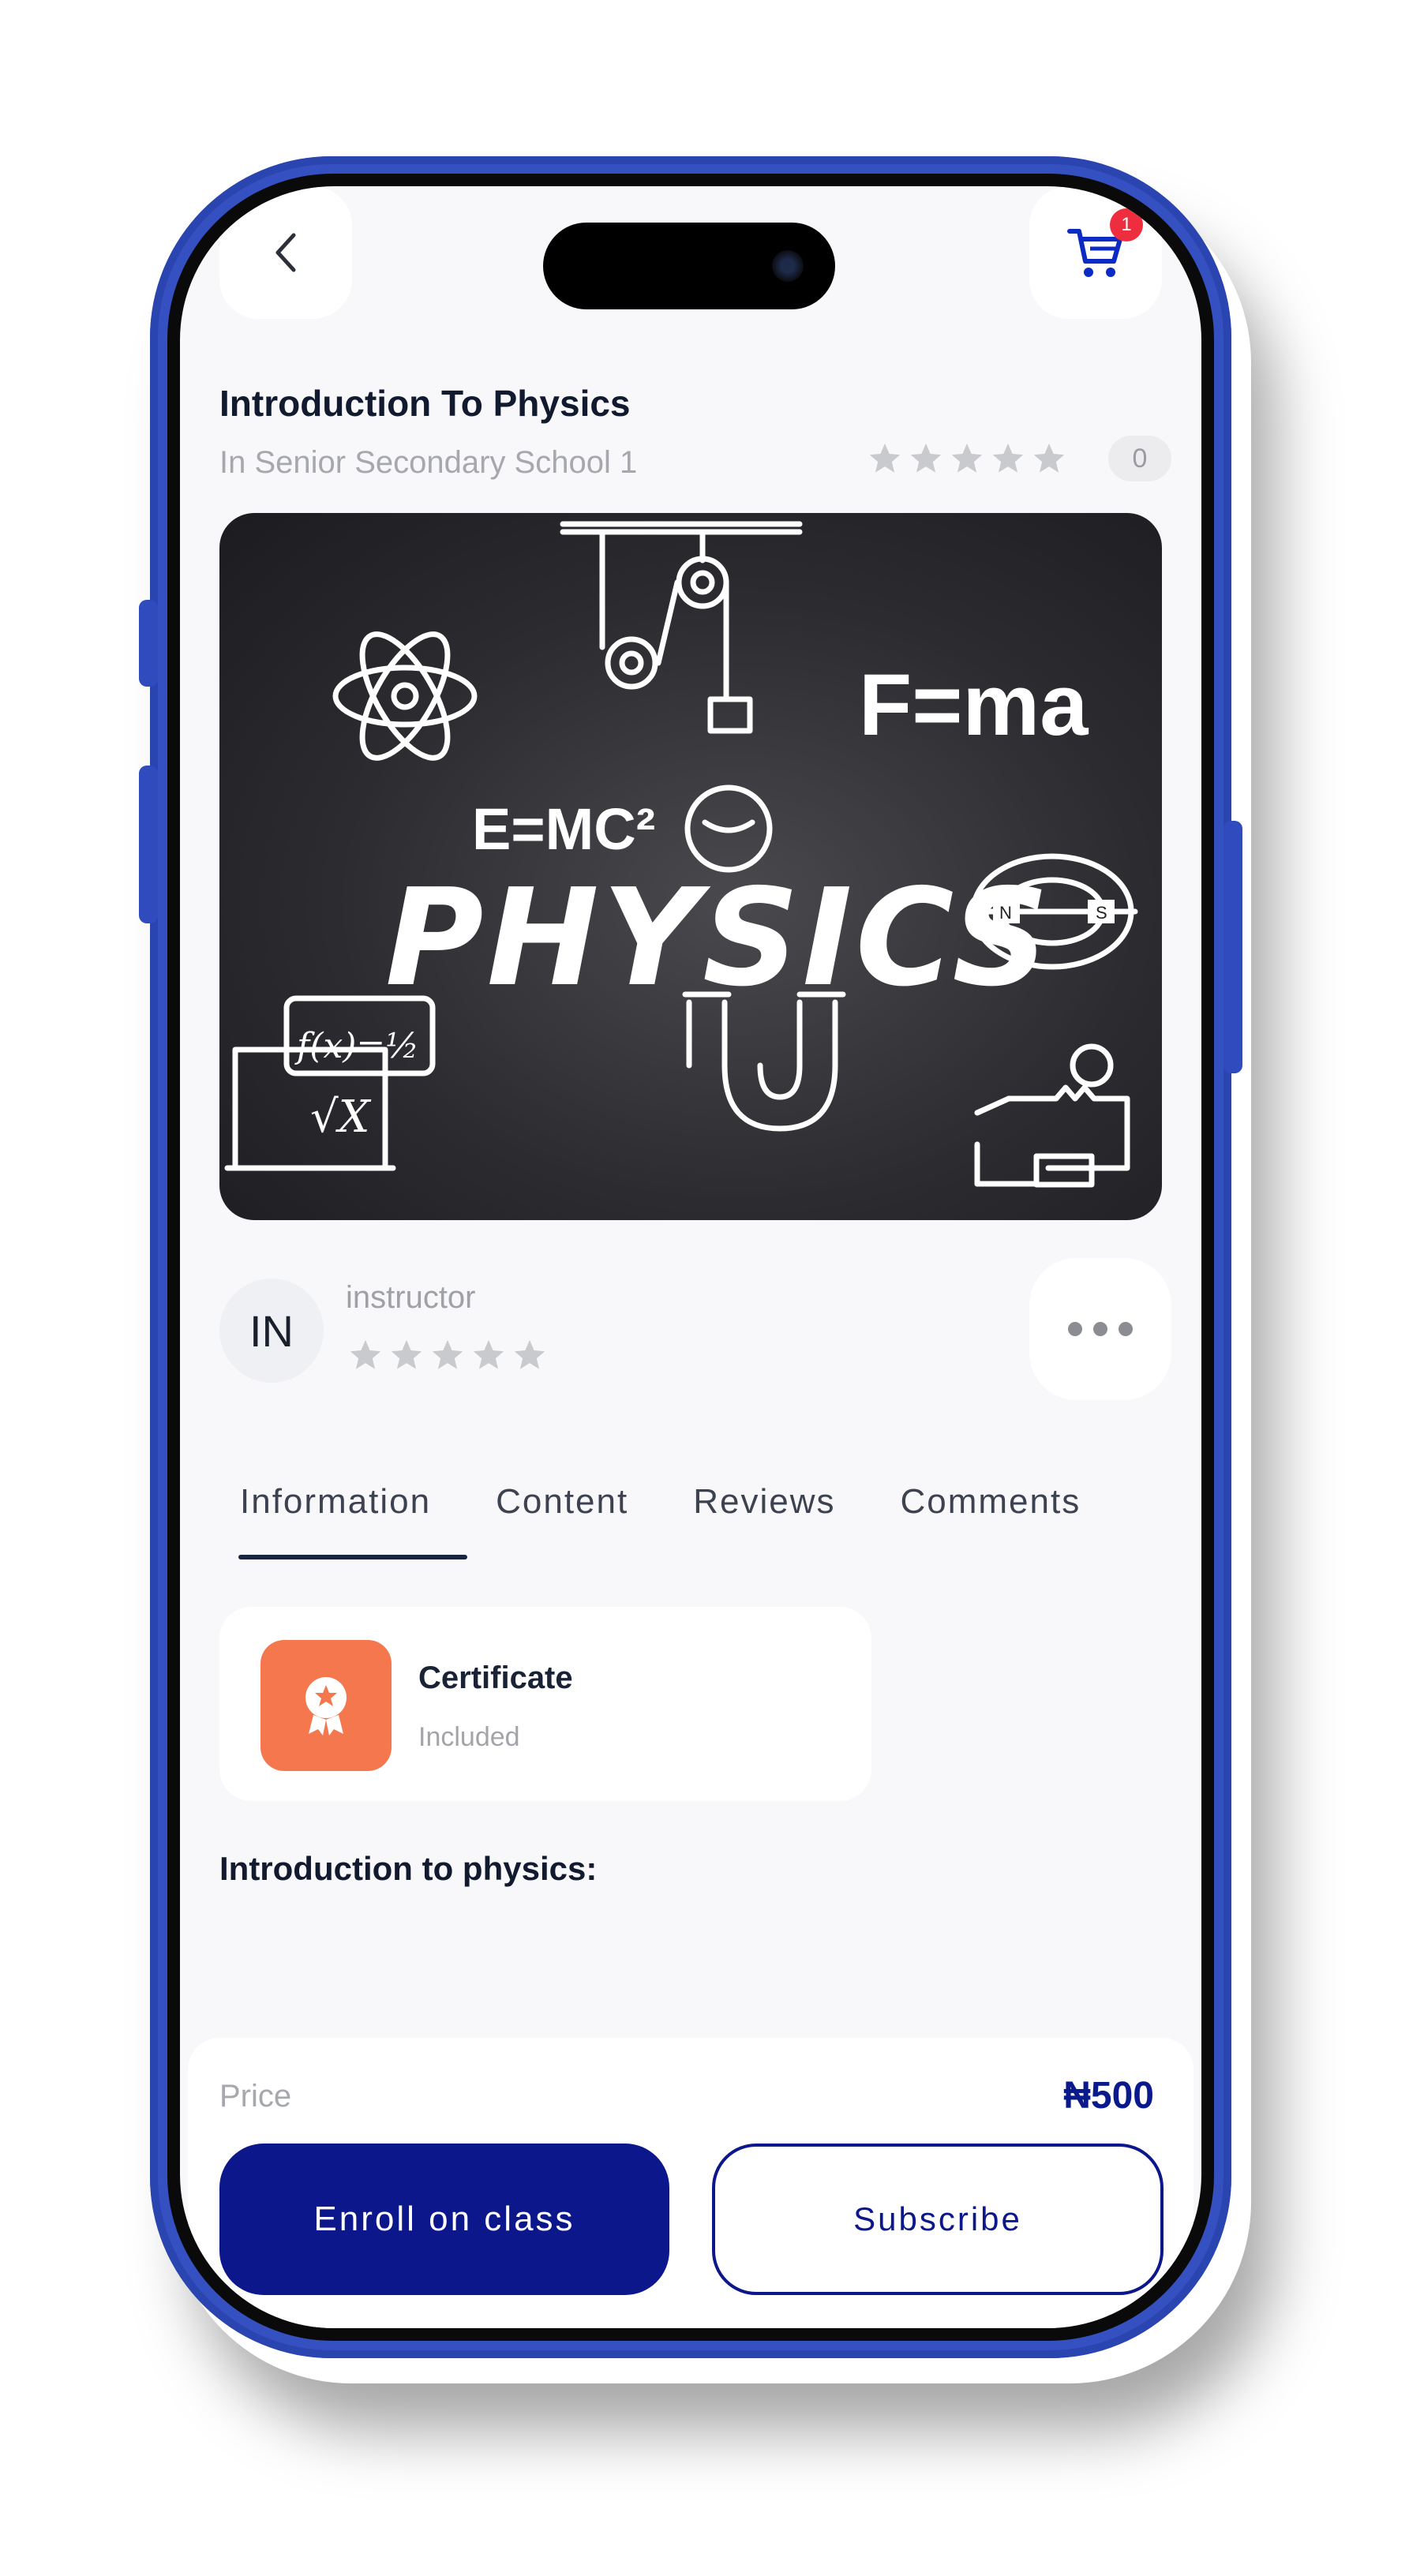  What do you see at coordinates (148, 643) in the screenshot?
I see `side-button-mute` at bounding box center [148, 643].